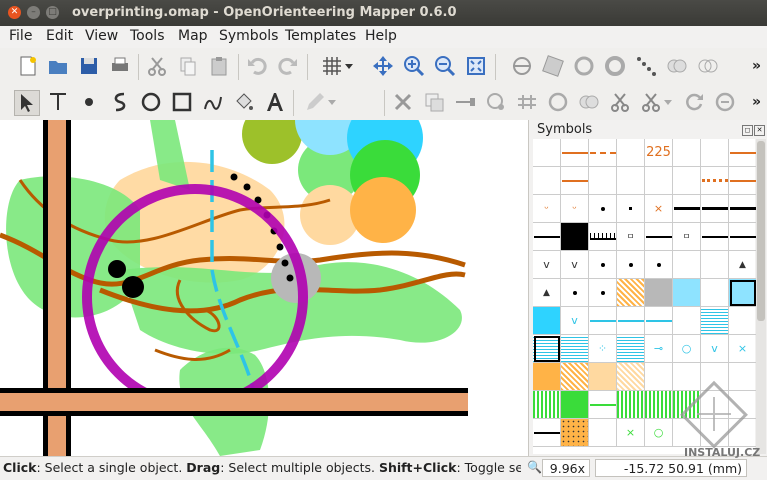 The image size is (767, 480). What do you see at coordinates (615, 66) in the screenshot?
I see `ring-tool-icon` at bounding box center [615, 66].